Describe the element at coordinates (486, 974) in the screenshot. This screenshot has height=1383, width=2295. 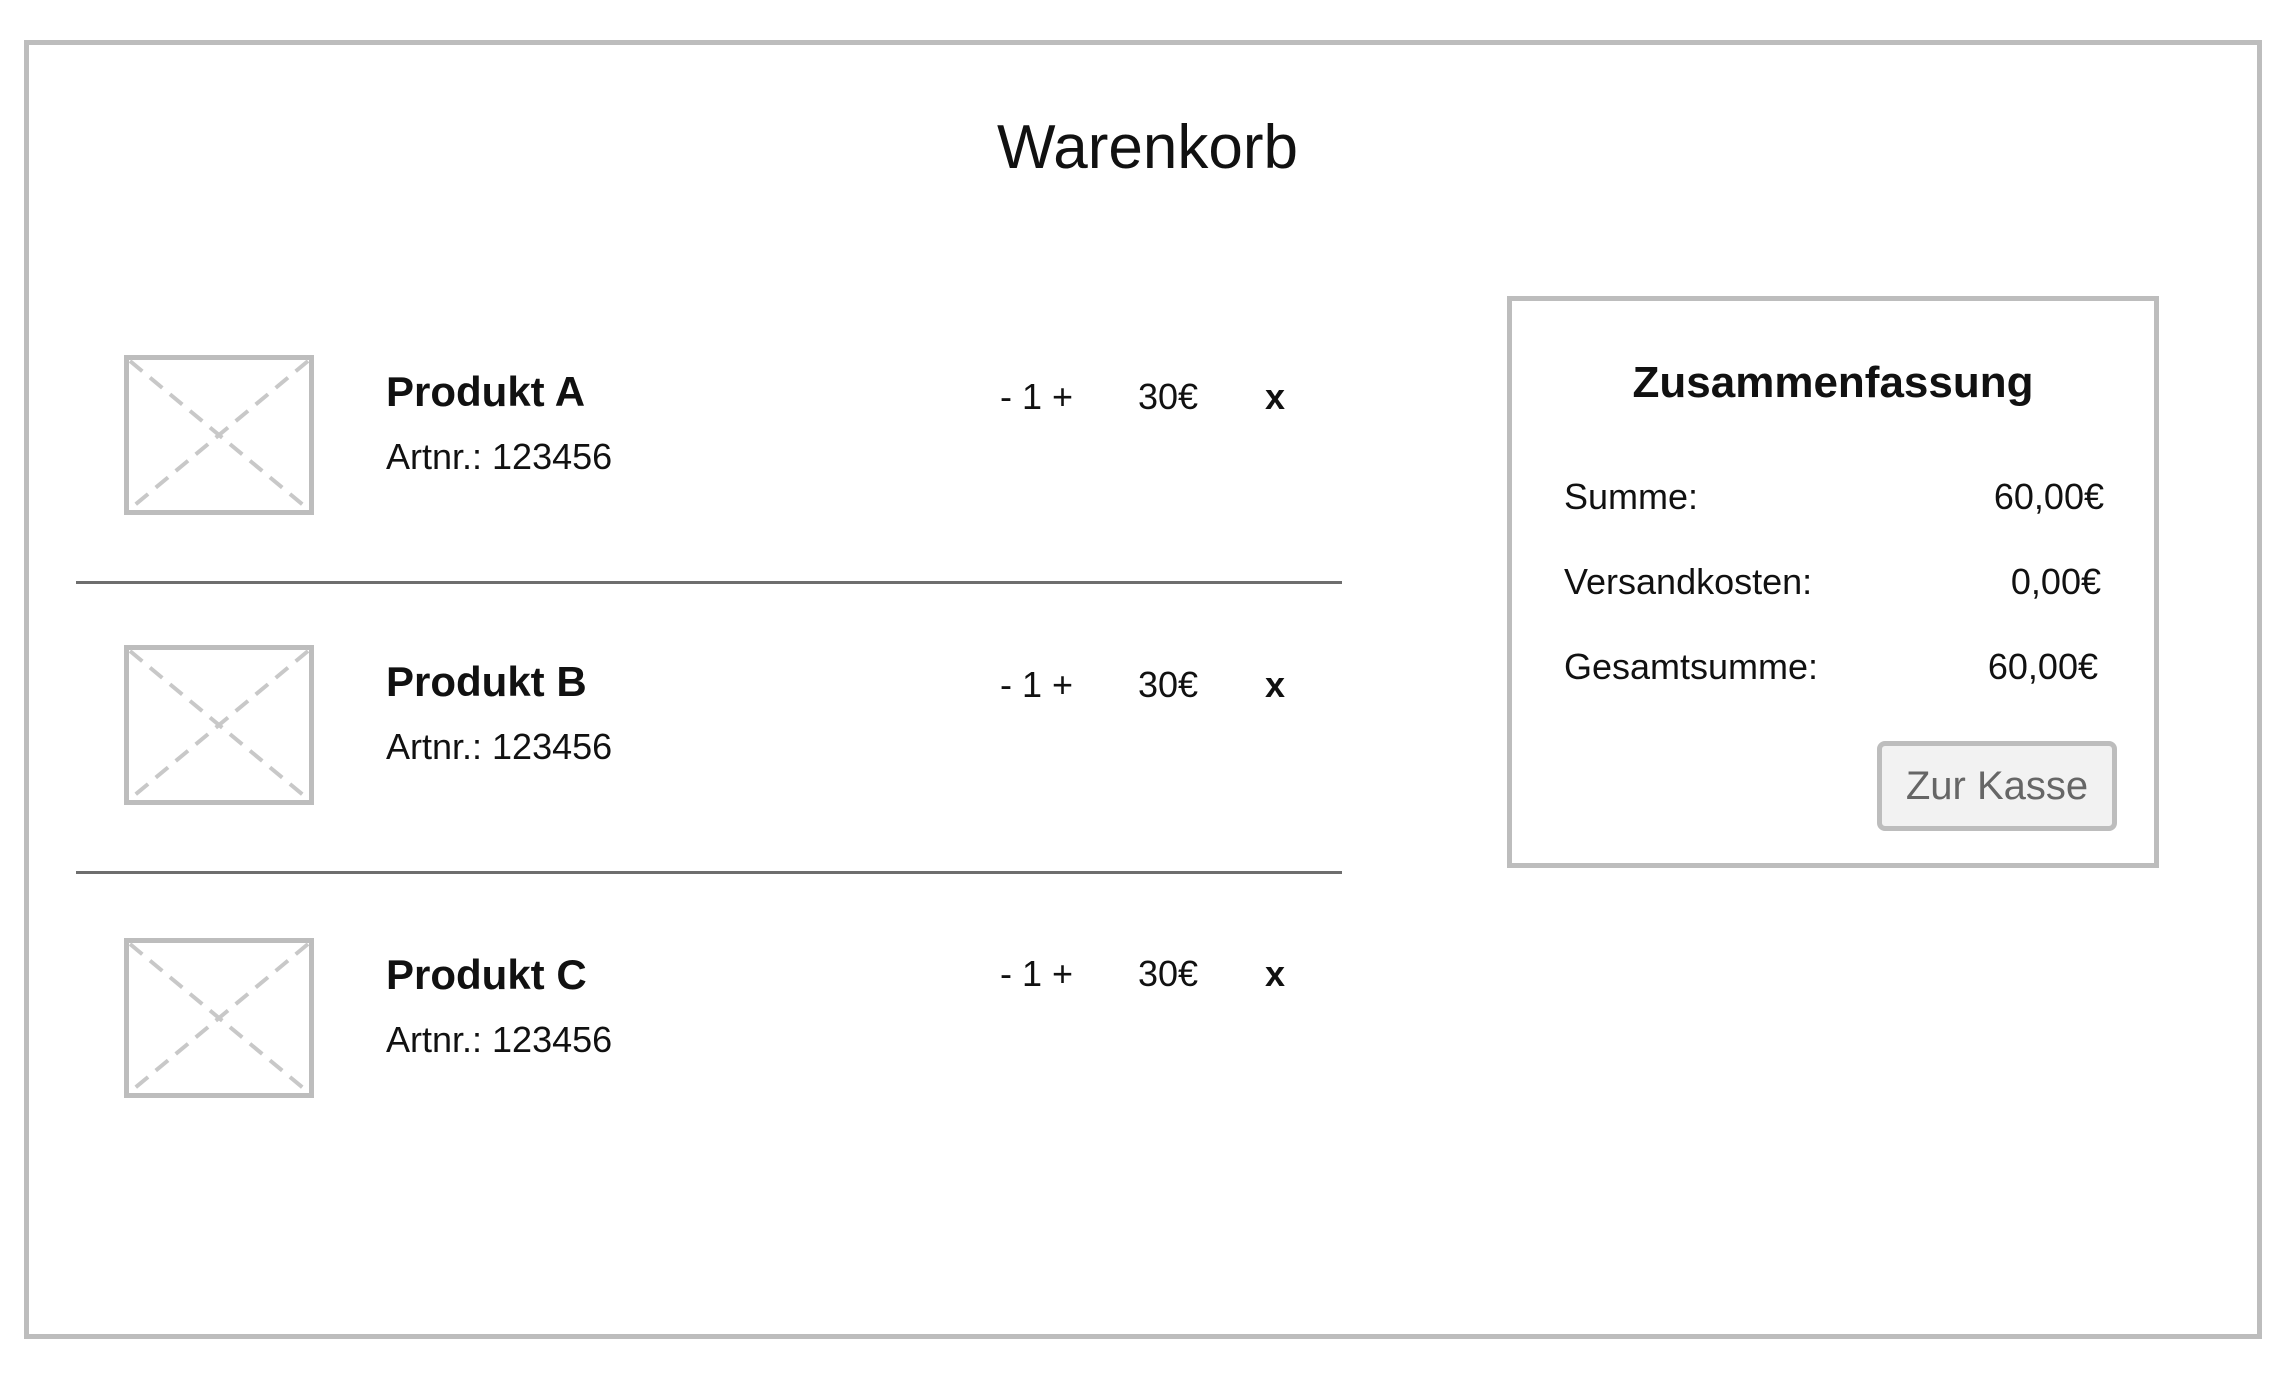
I see `product-name: Produkt C` at that location.